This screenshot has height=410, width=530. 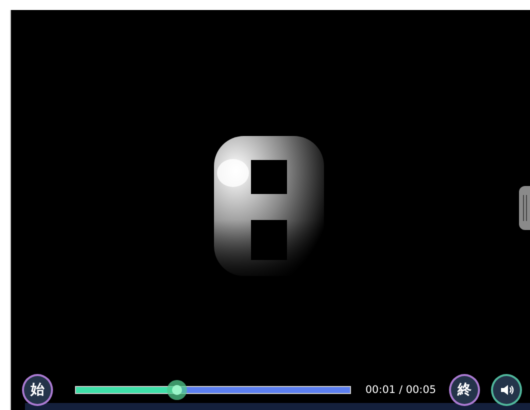 I want to click on start-button: 始, so click(x=37, y=390).